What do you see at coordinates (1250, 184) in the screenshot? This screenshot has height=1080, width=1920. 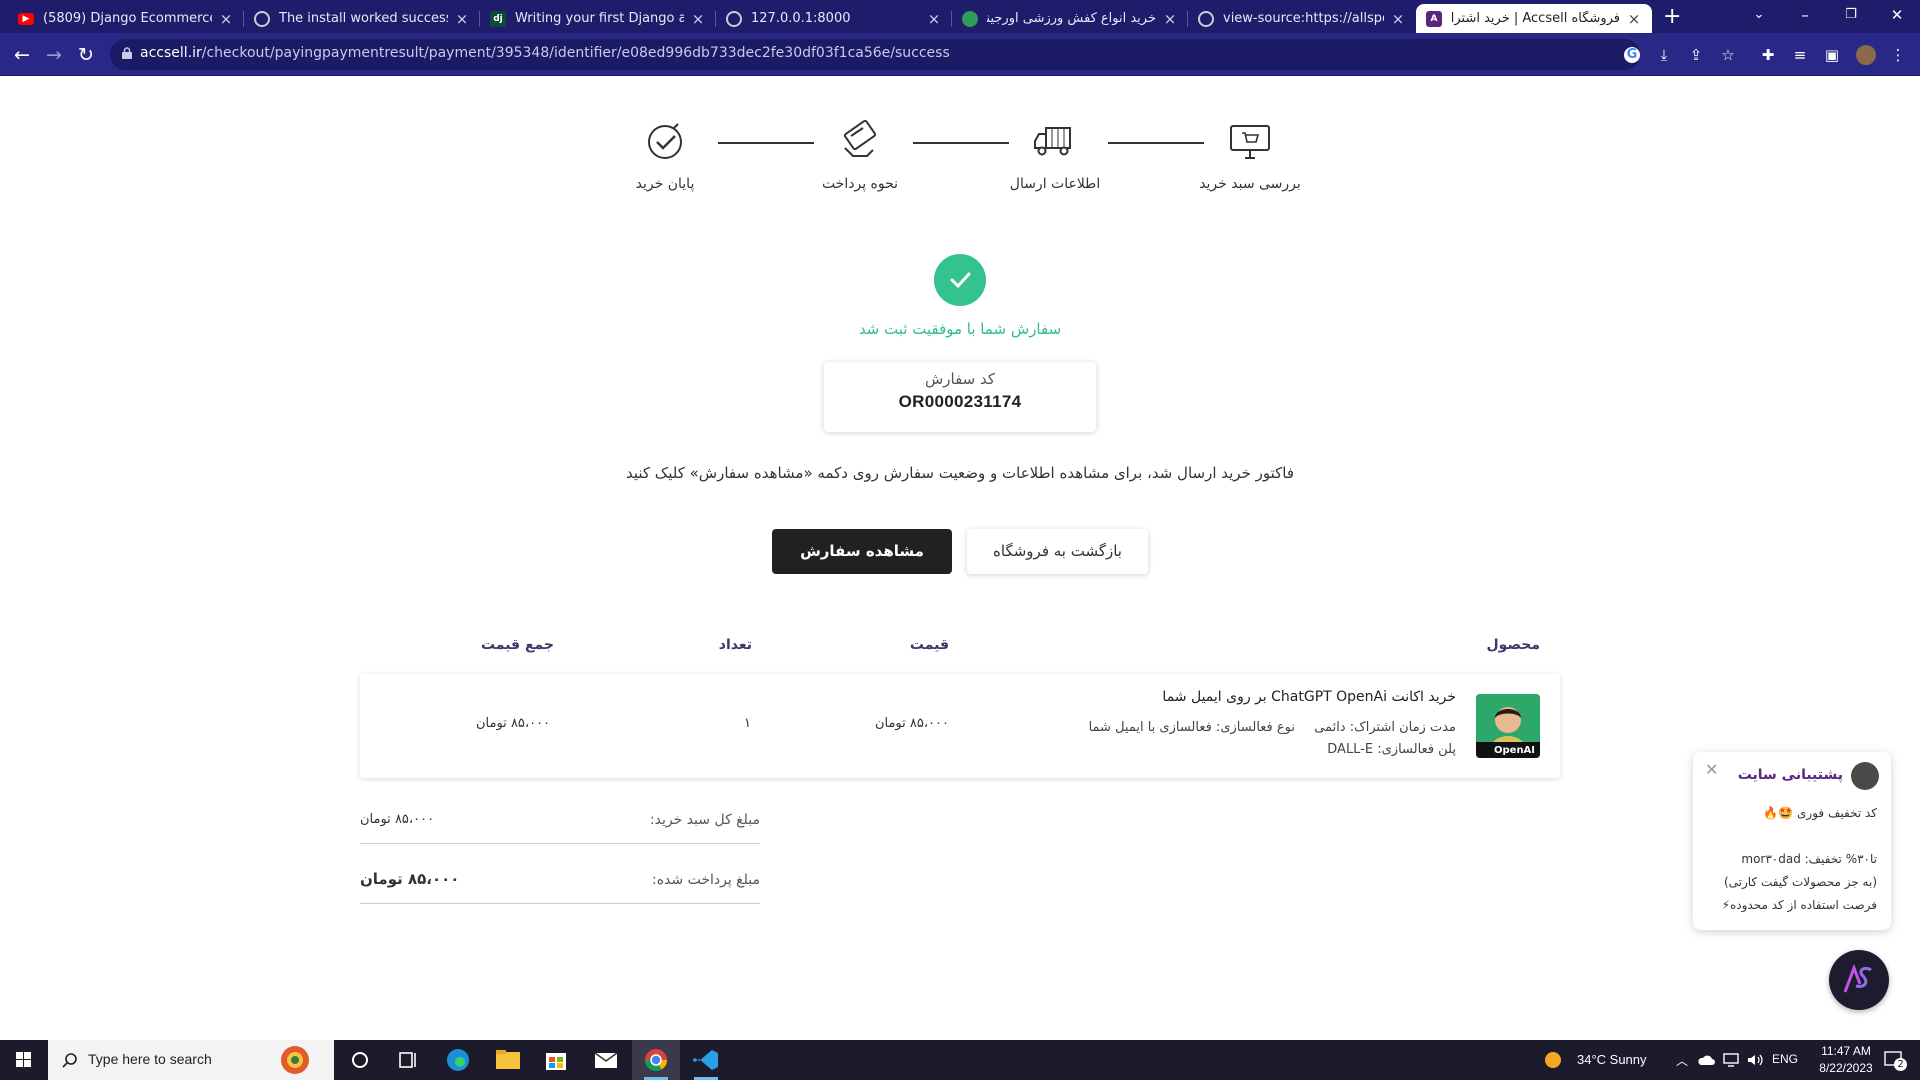 I see `step-label: بررسی سبد خرید` at bounding box center [1250, 184].